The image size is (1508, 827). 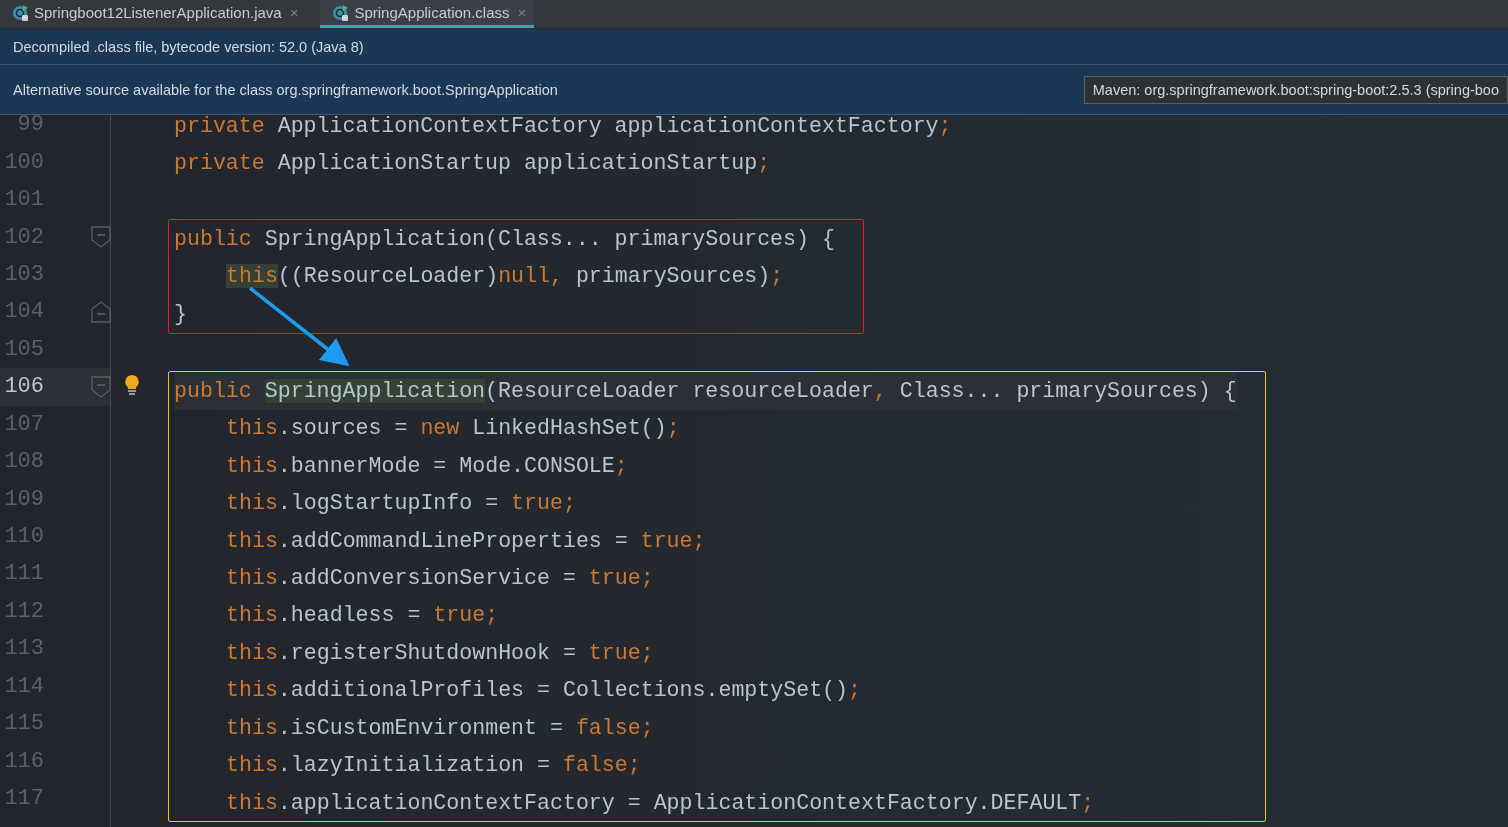 What do you see at coordinates (466, 540) in the screenshot?
I see `code-line: this.addCommandLineProperties = true;` at bounding box center [466, 540].